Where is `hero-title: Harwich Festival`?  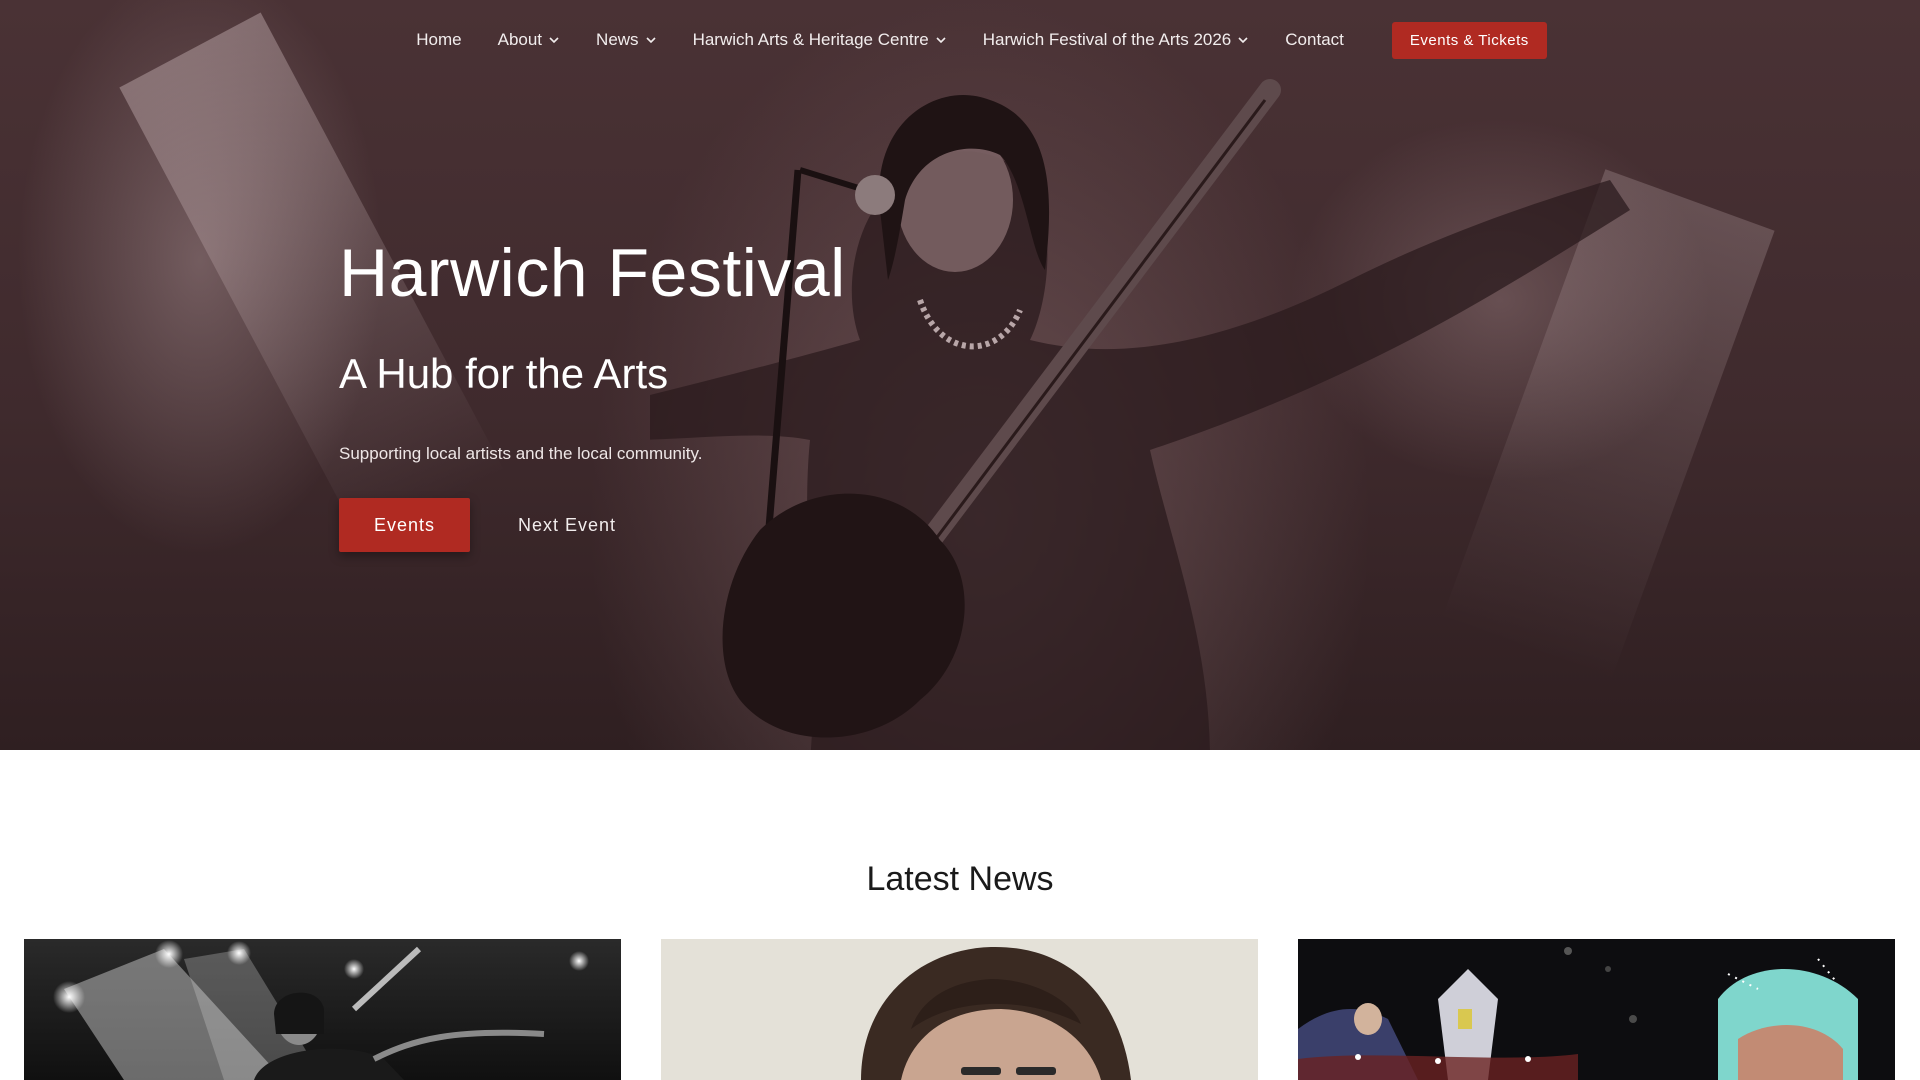 hero-title: Harwich Festival is located at coordinates (592, 273).